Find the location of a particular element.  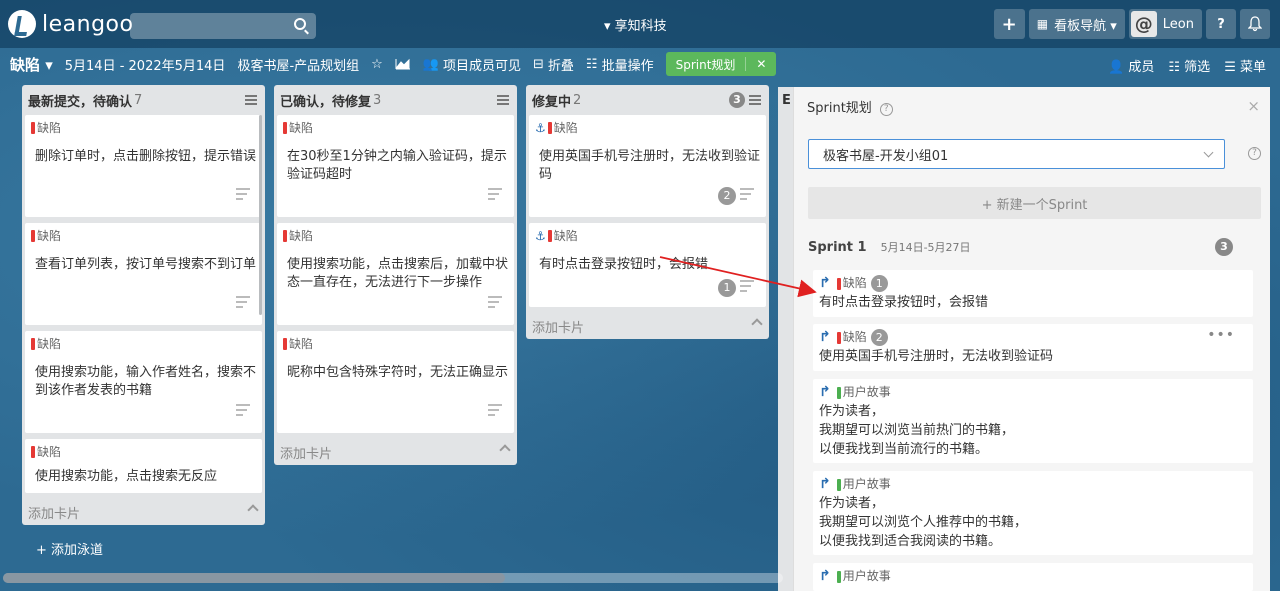

sprint-name: Sprint 1 is located at coordinates (837, 247).